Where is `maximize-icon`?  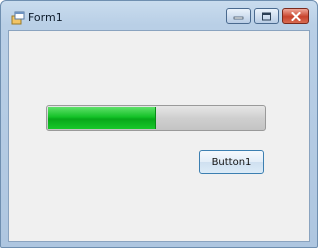 maximize-icon is located at coordinates (266, 16).